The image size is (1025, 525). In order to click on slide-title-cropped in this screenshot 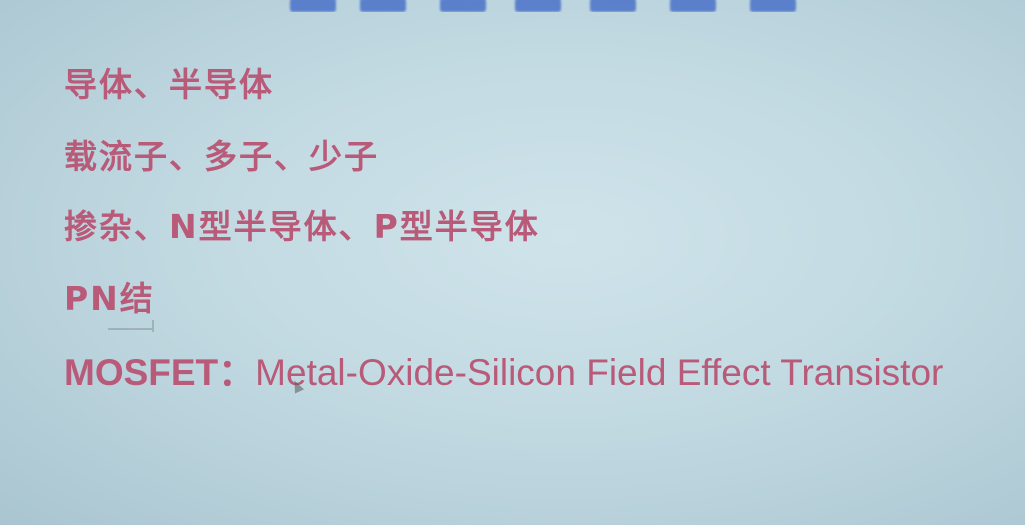, I will do `click(530, 6)`.